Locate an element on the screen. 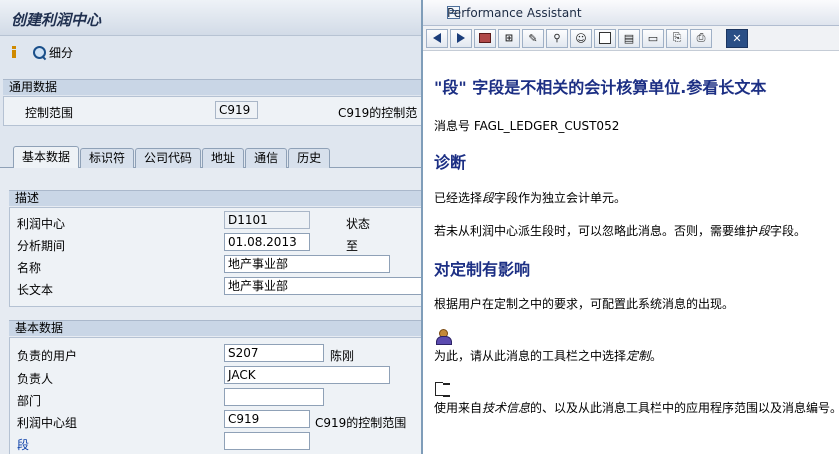 The width and height of the screenshot is (839, 454). save-button: ⎘ is located at coordinates (677, 38).